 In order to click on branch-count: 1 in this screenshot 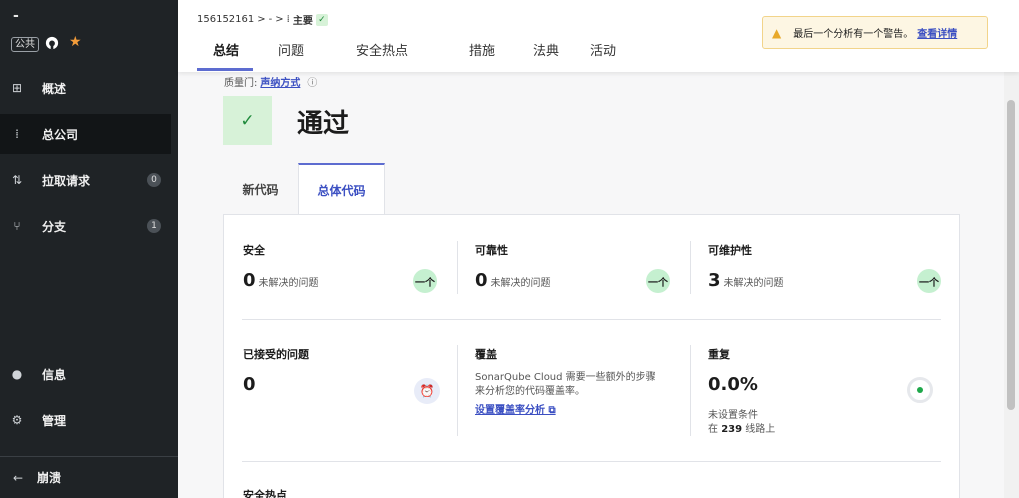, I will do `click(154, 226)`.